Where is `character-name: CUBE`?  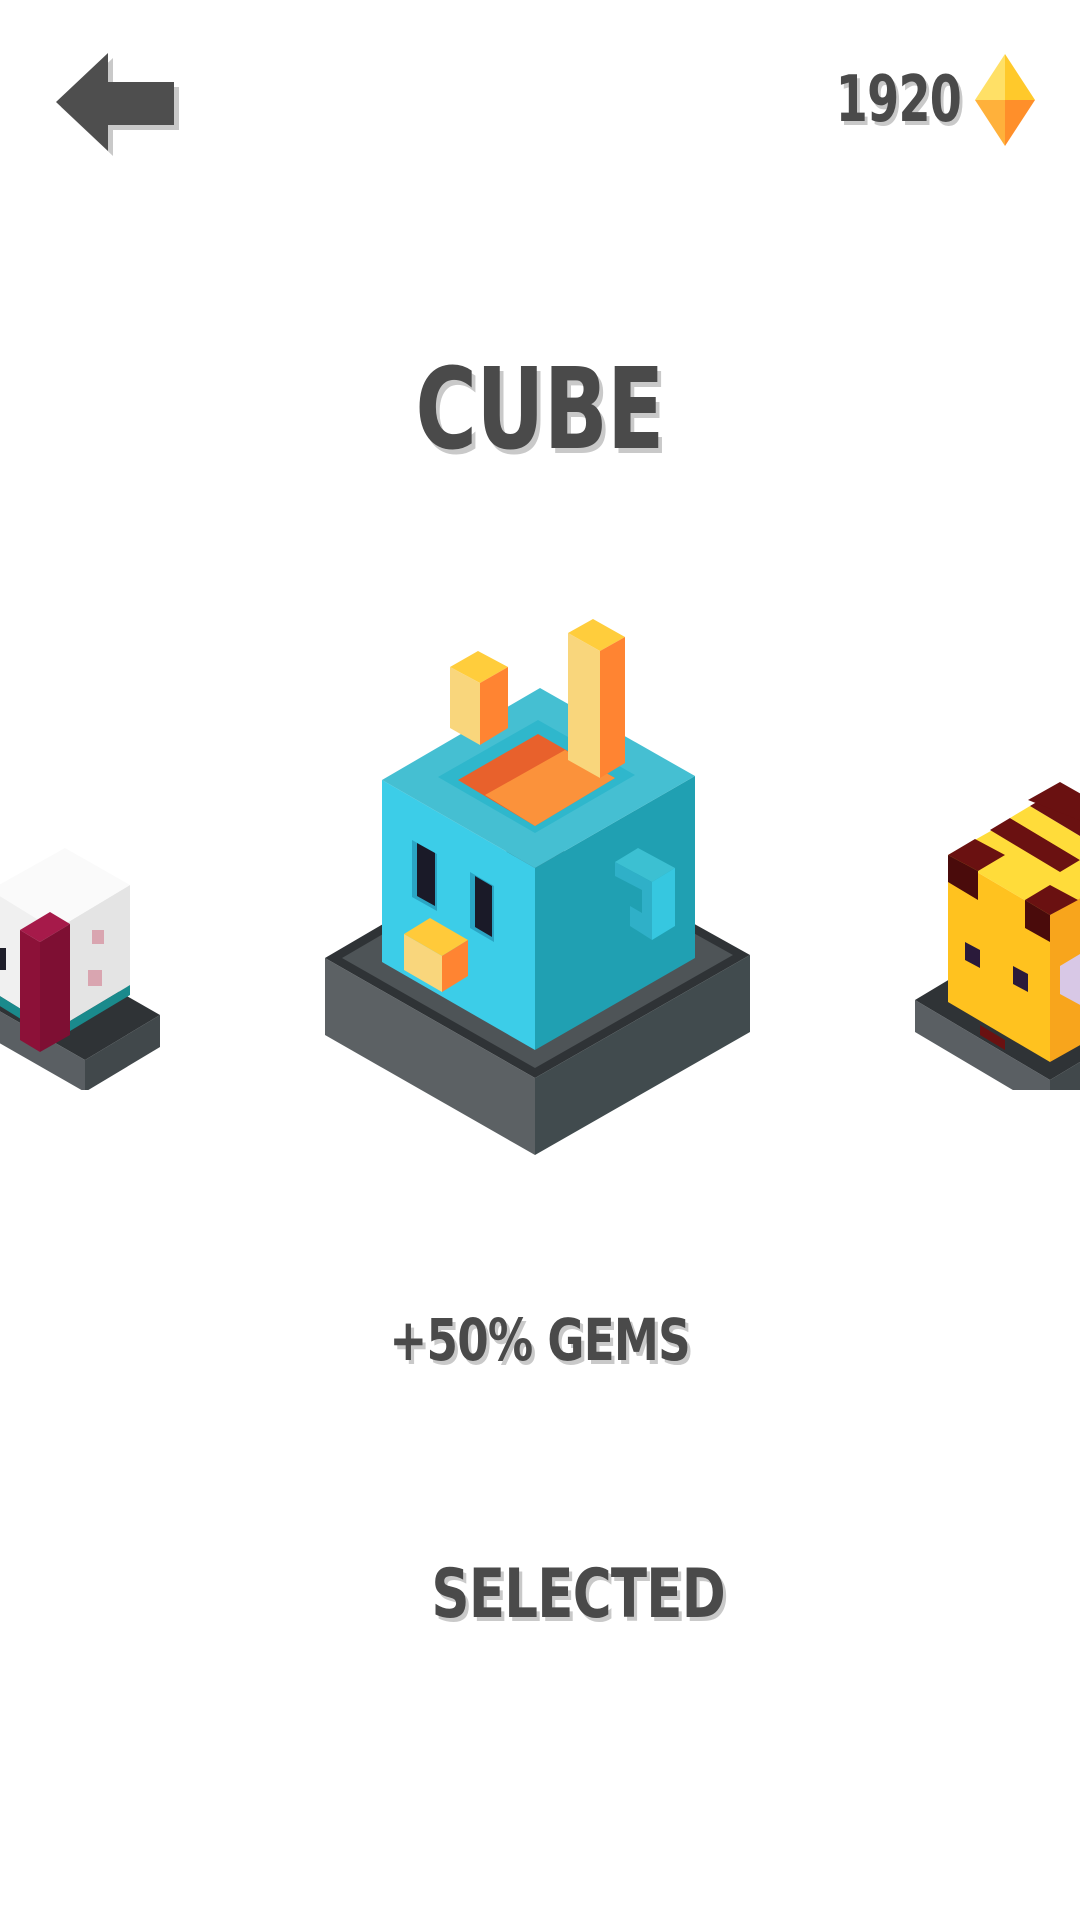
character-name: CUBE is located at coordinates (540, 410).